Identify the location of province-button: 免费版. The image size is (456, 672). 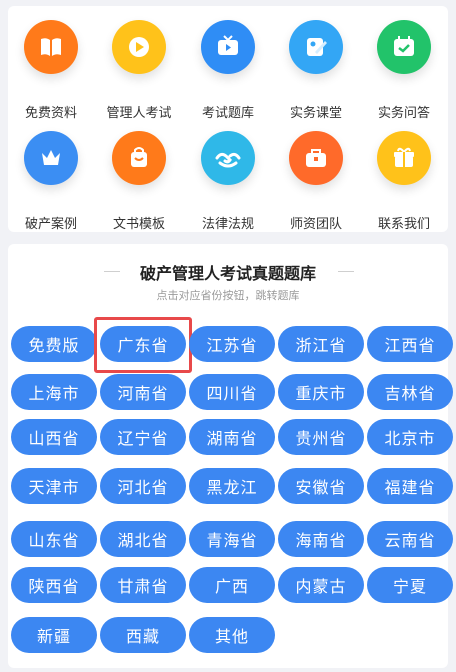
(54, 344).